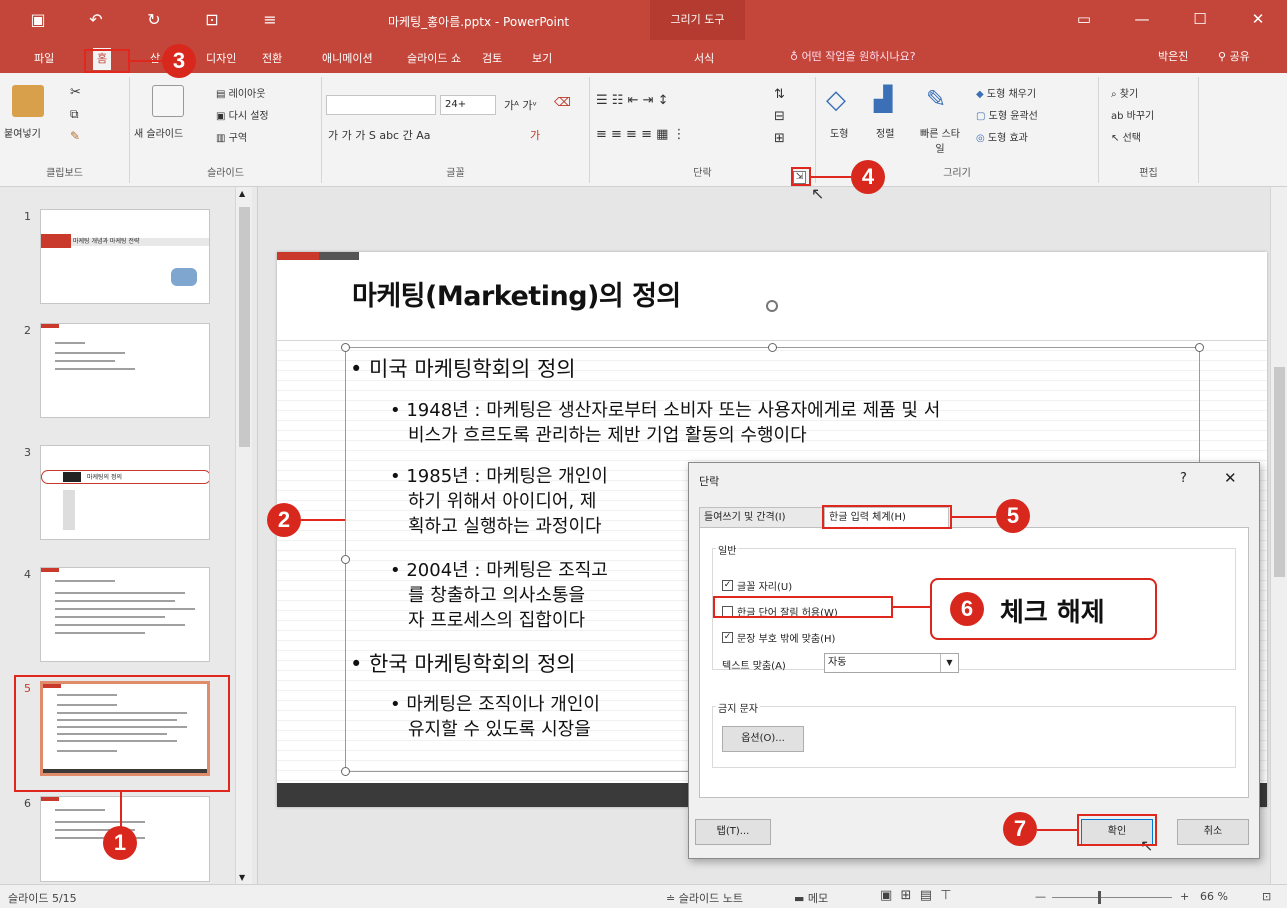  What do you see at coordinates (1040, 896) in the screenshot?
I see `zoom-out-icon: —` at bounding box center [1040, 896].